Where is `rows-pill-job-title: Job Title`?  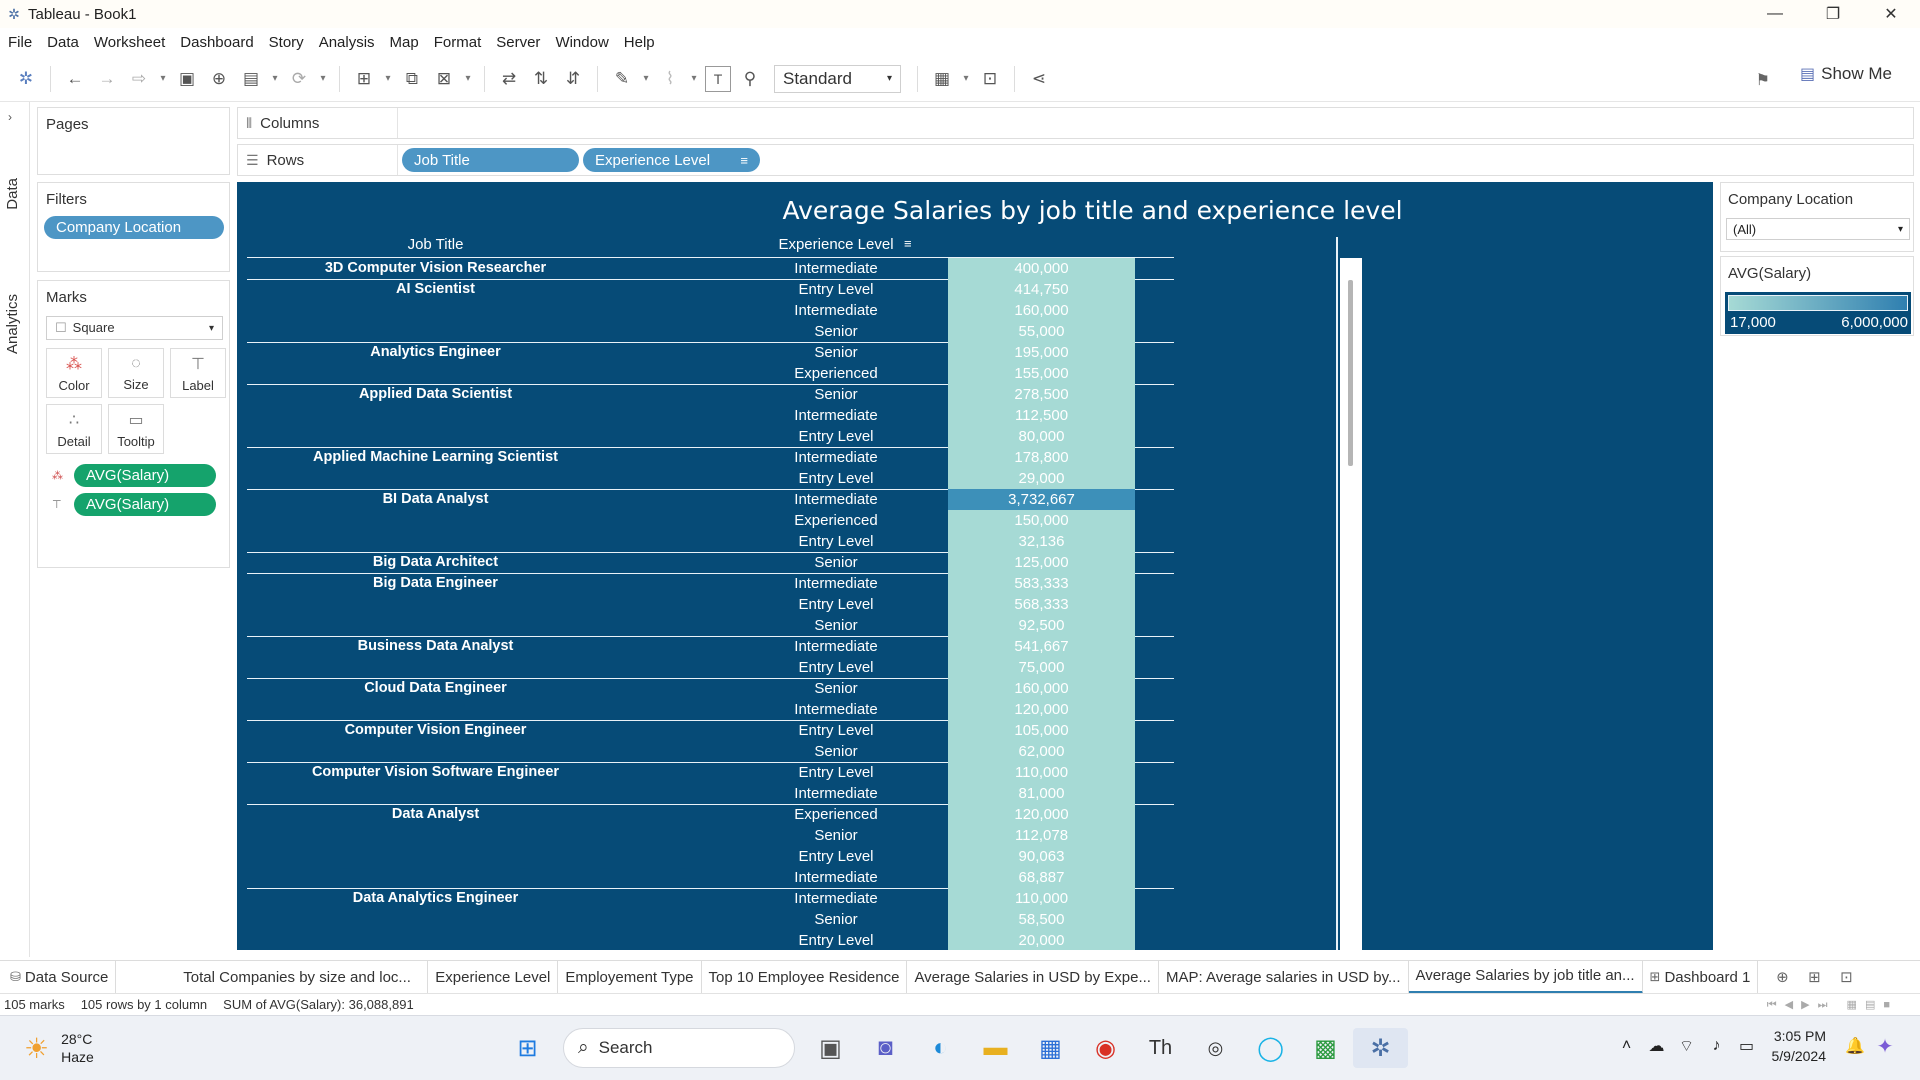 rows-pill-job-title: Job Title is located at coordinates (490, 160).